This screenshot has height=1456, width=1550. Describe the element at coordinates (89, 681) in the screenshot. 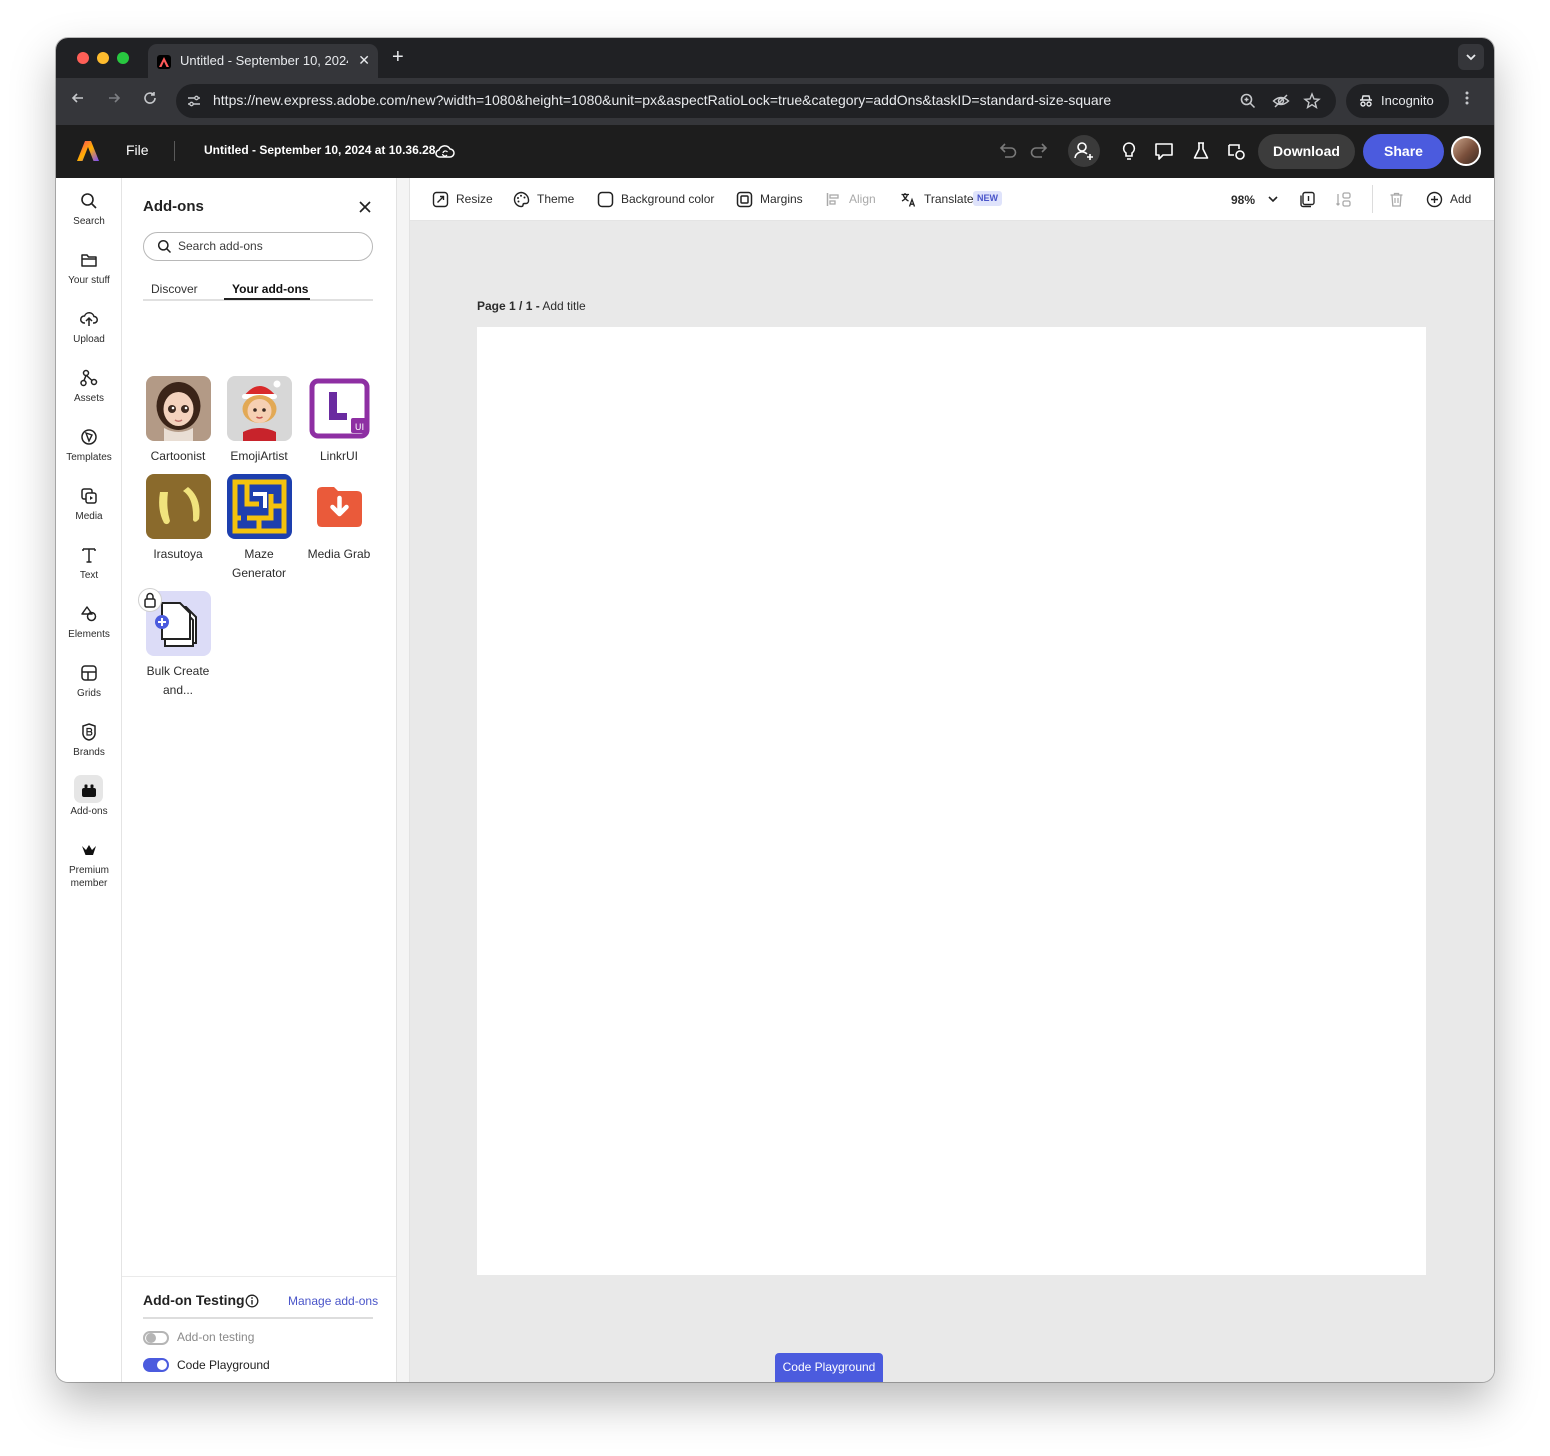

I see `rail-item-grids: Grids` at that location.